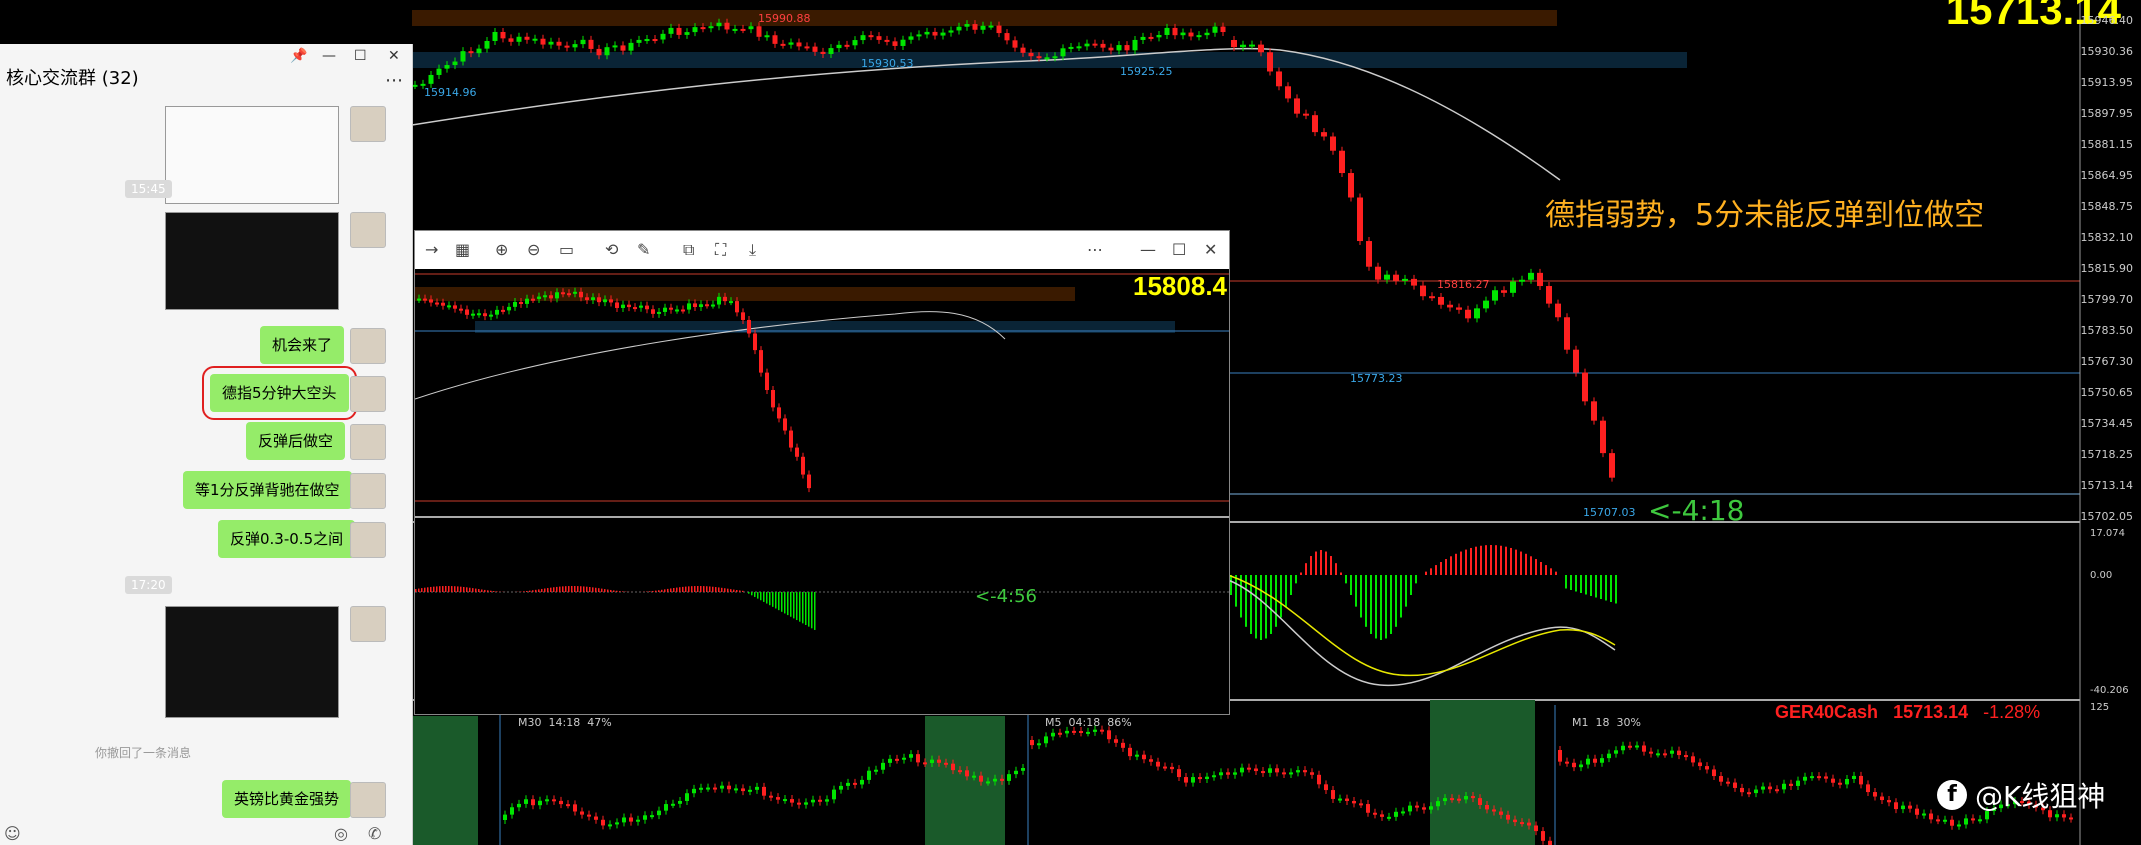  What do you see at coordinates (298, 56) in the screenshot?
I see `pin-icon: 📌` at bounding box center [298, 56].